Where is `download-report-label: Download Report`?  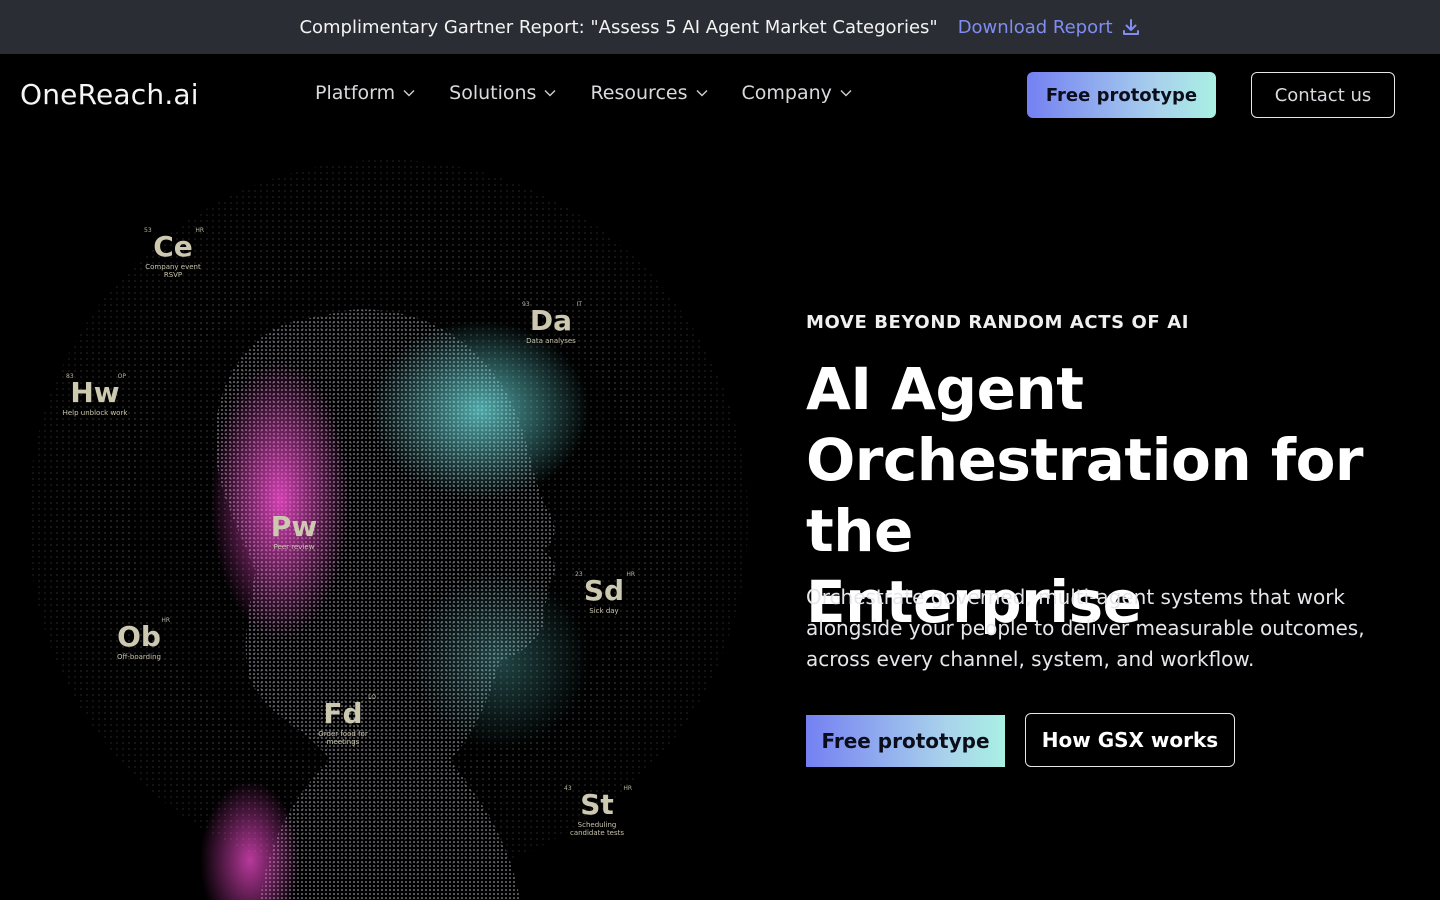
download-report-label: Download Report is located at coordinates (1035, 27).